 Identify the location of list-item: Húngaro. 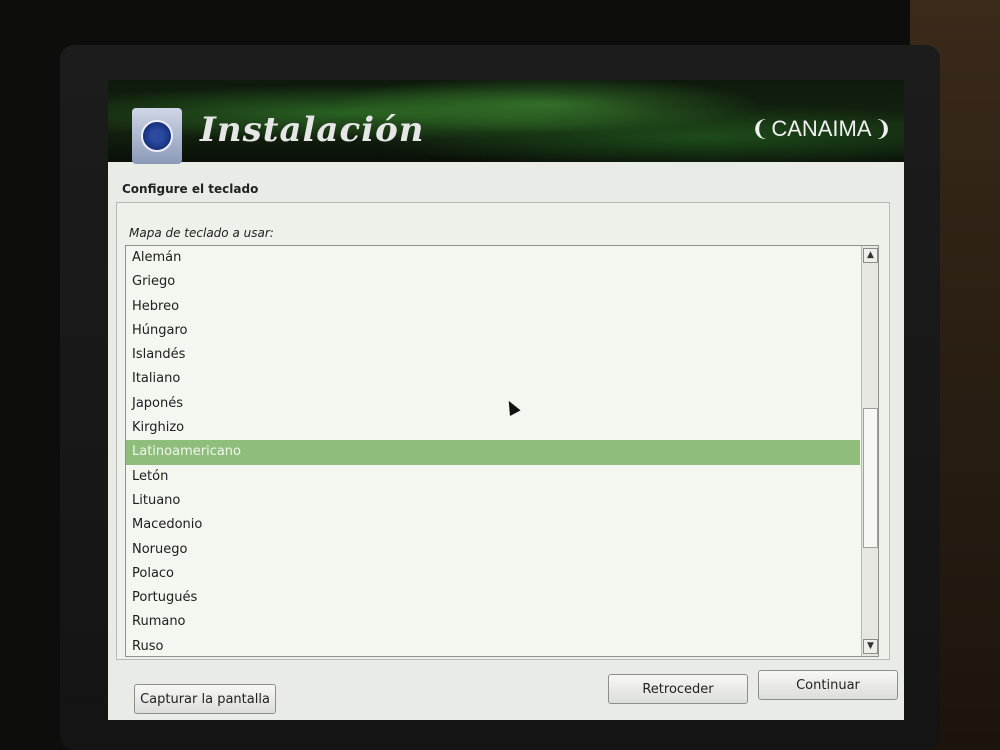
(493, 331).